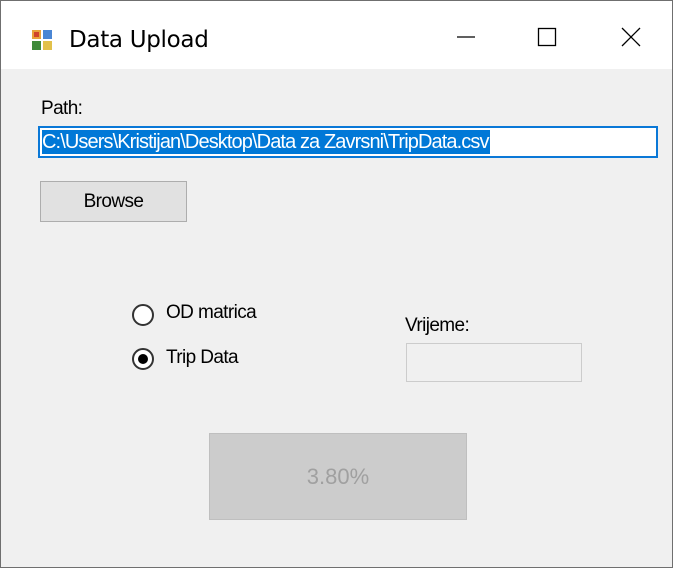  I want to click on maximize-icon, so click(547, 39).